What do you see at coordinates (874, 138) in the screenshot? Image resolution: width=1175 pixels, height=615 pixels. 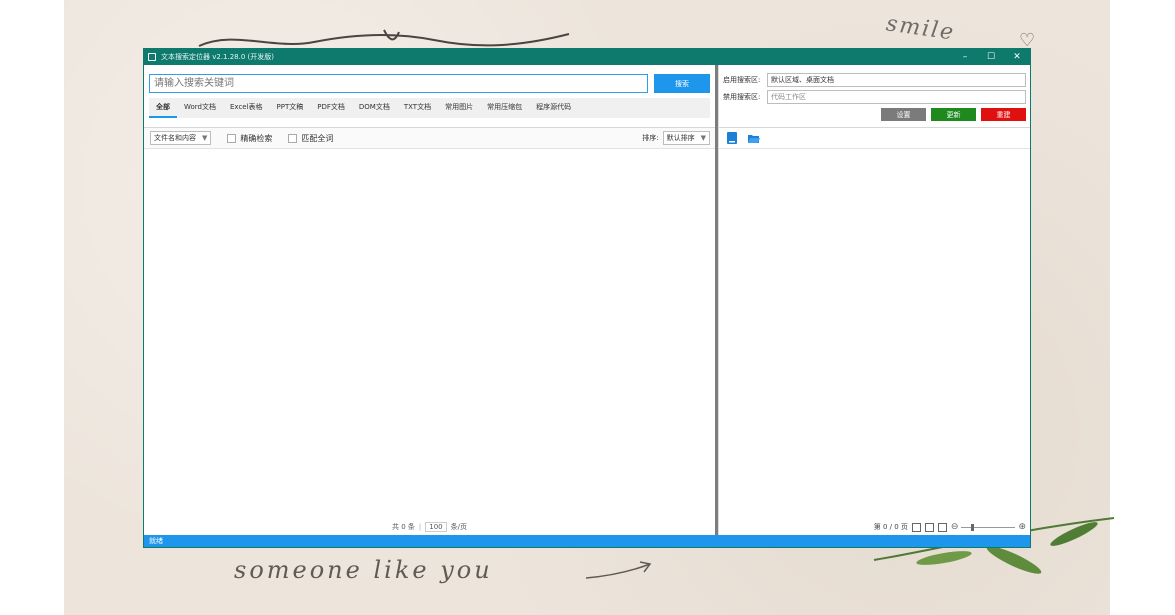 I see `preview-toolbar` at bounding box center [874, 138].